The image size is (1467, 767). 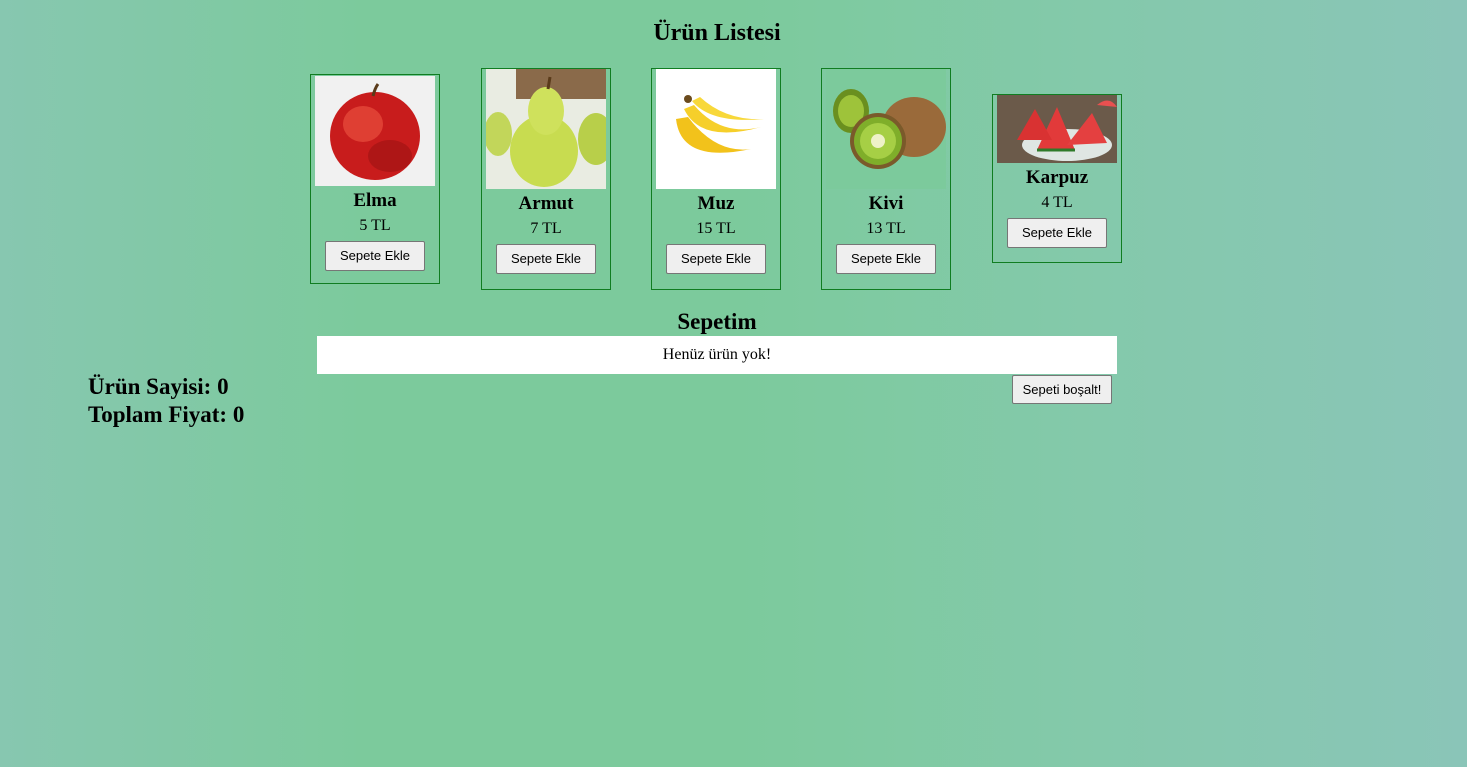 What do you see at coordinates (886, 228) in the screenshot?
I see `product-price: 13 TL` at bounding box center [886, 228].